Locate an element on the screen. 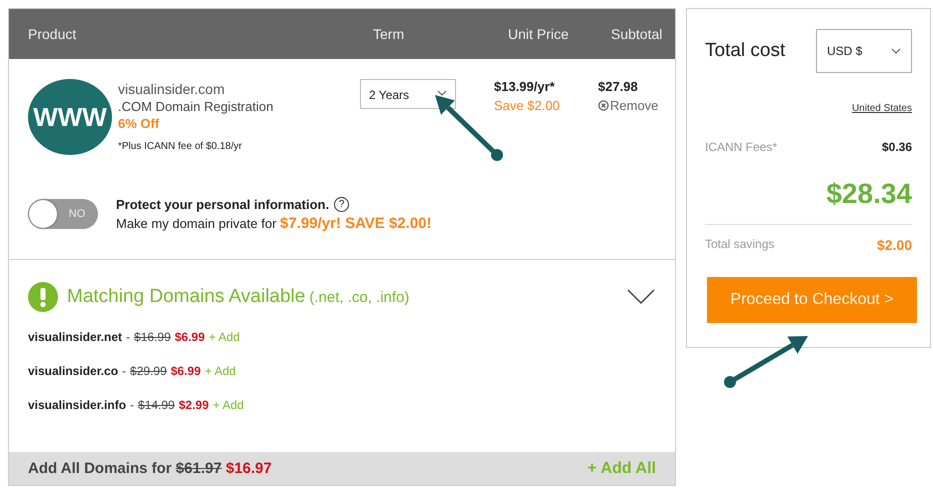 The image size is (933, 495). domain-offer: visualinsider.co - $29.99 $6.99 + Add is located at coordinates (132, 371).